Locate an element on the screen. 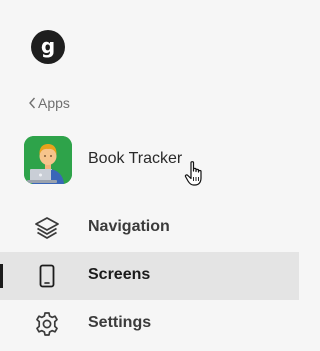 The width and height of the screenshot is (320, 351). phone-icon is located at coordinates (47, 276).